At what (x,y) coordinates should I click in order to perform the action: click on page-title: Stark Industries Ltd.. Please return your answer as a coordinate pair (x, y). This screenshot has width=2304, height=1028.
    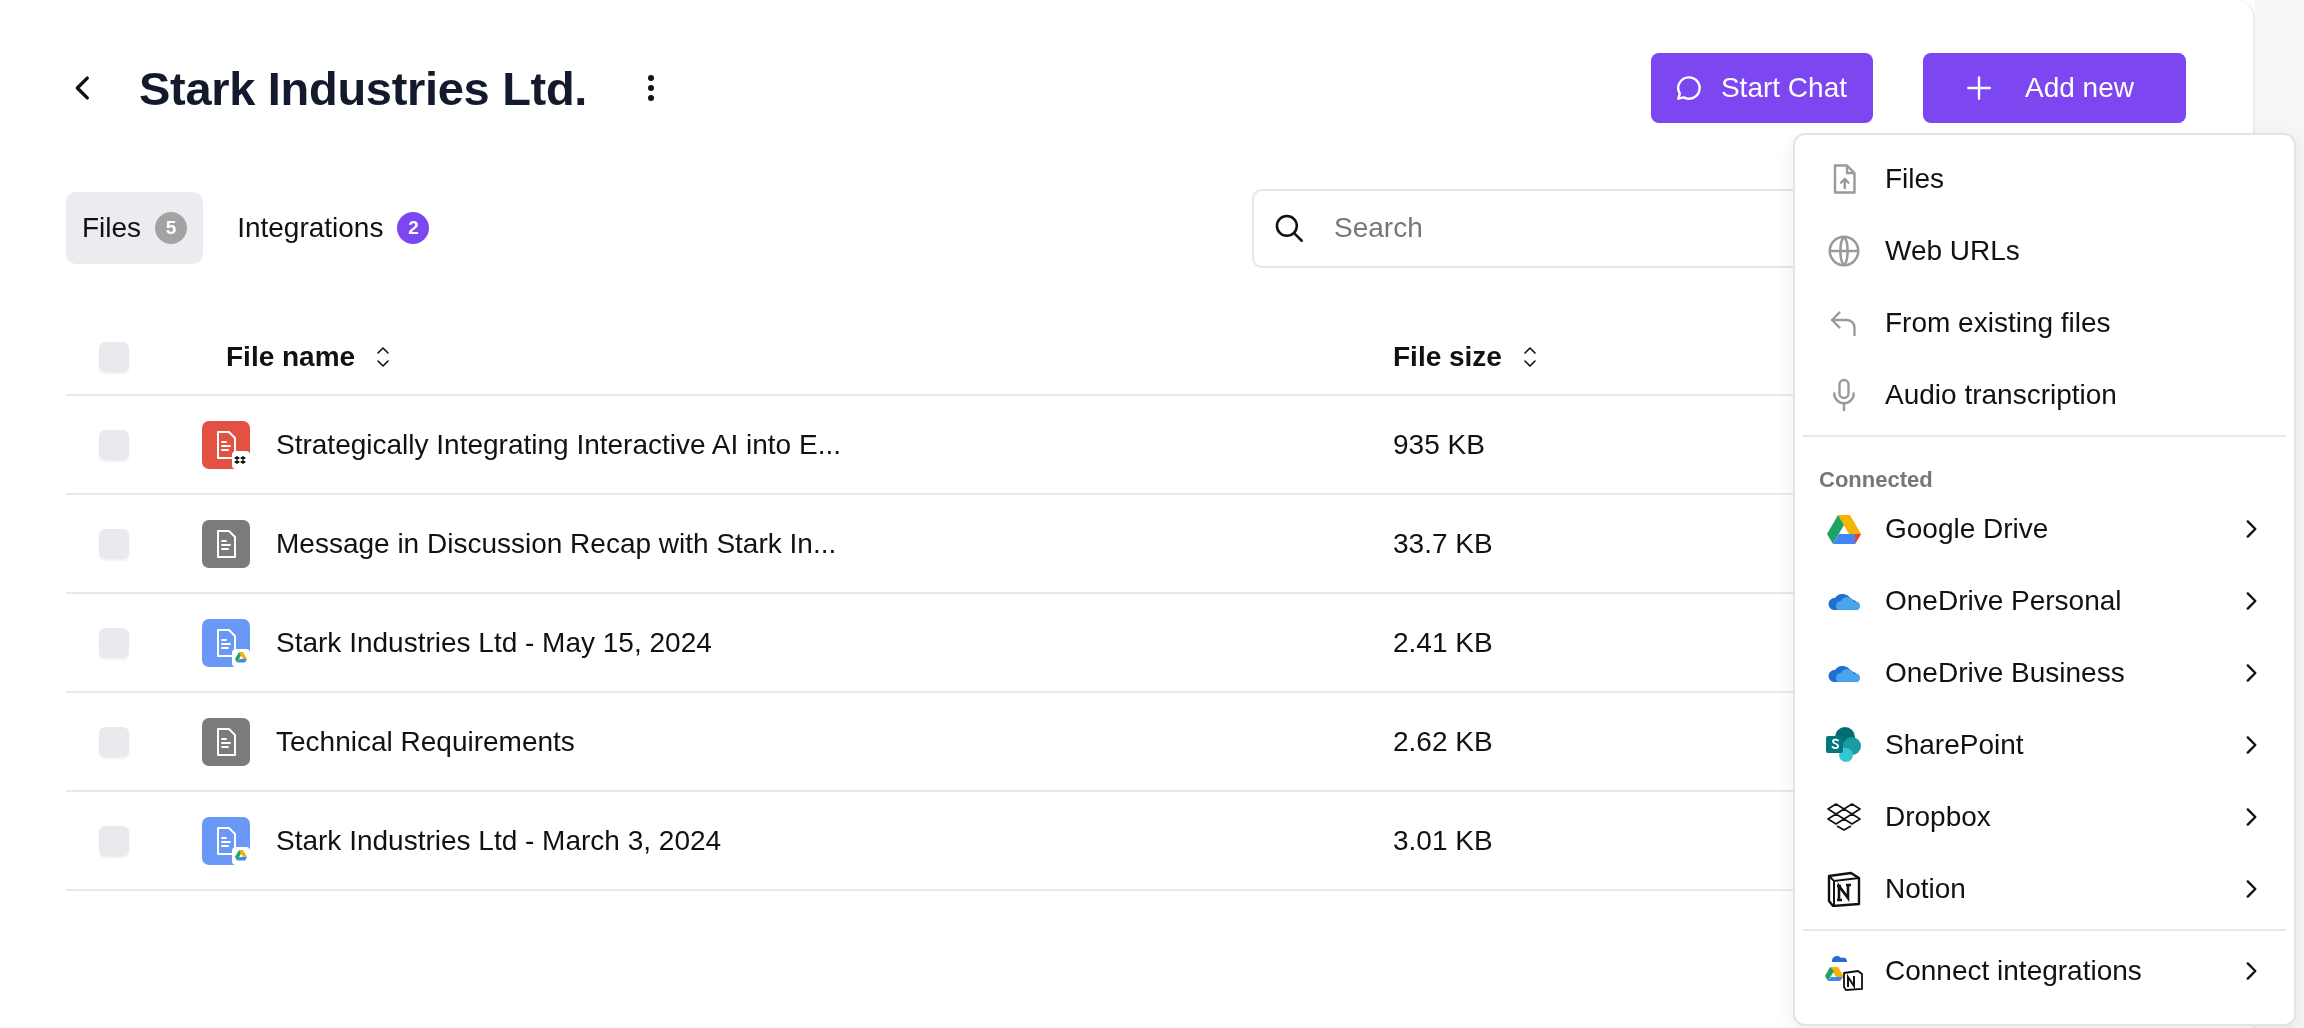
    Looking at the image, I should click on (363, 88).